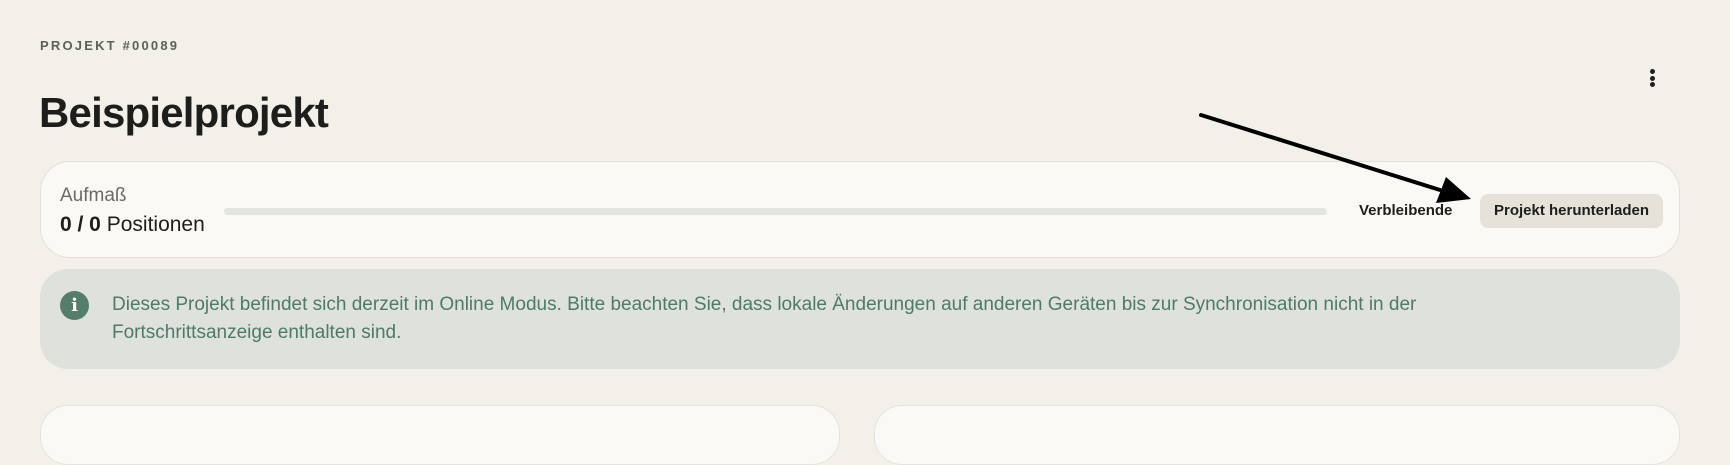 This screenshot has height=465, width=1730. I want to click on positions-count-value: 0 / 0, so click(80, 224).